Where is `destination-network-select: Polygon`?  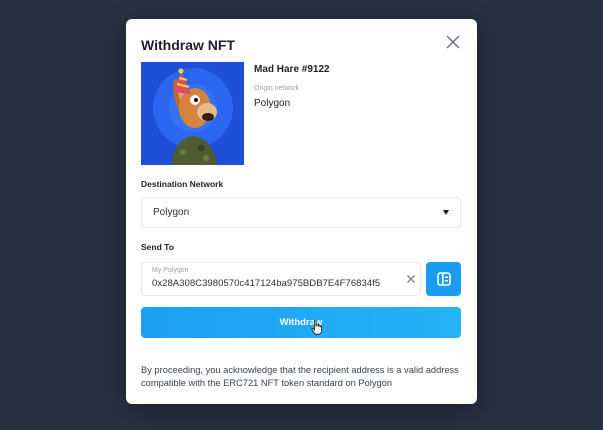 destination-network-select: Polygon is located at coordinates (301, 212).